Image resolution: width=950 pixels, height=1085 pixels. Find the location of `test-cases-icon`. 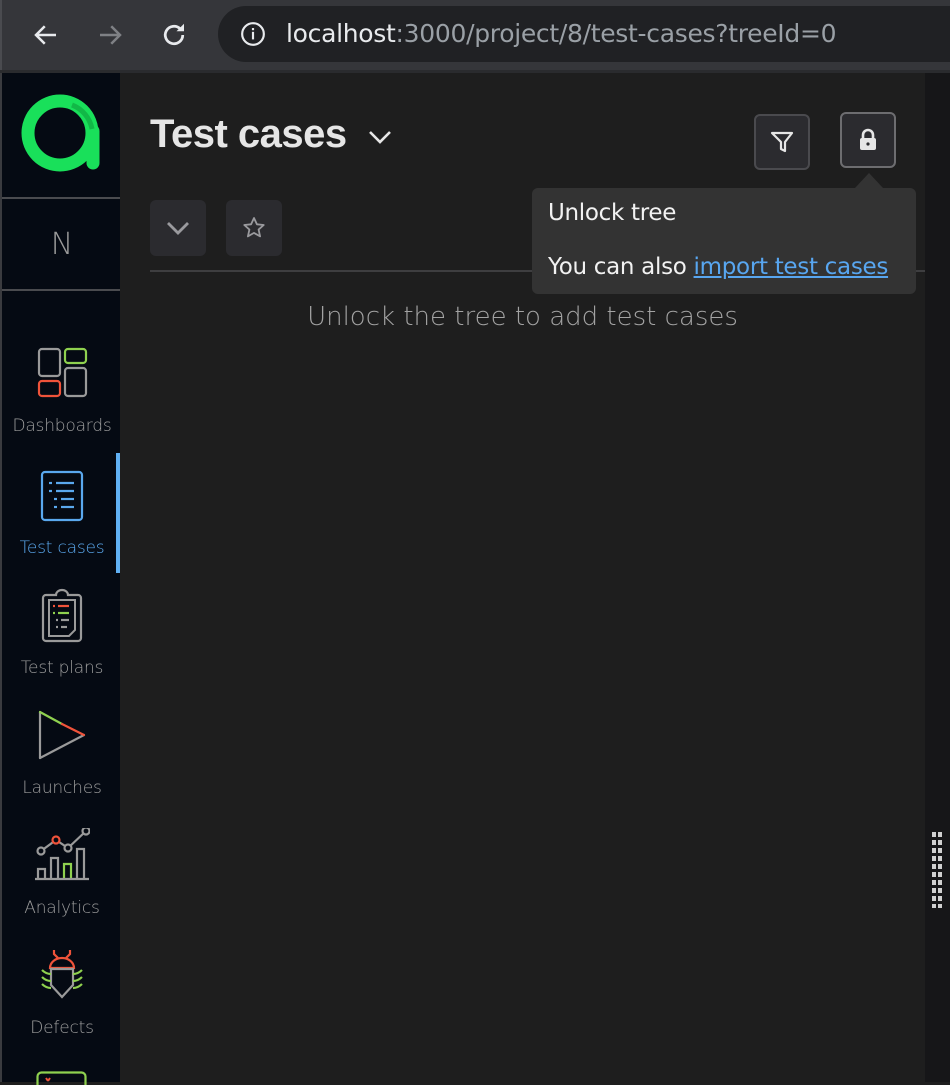

test-cases-icon is located at coordinates (62, 496).